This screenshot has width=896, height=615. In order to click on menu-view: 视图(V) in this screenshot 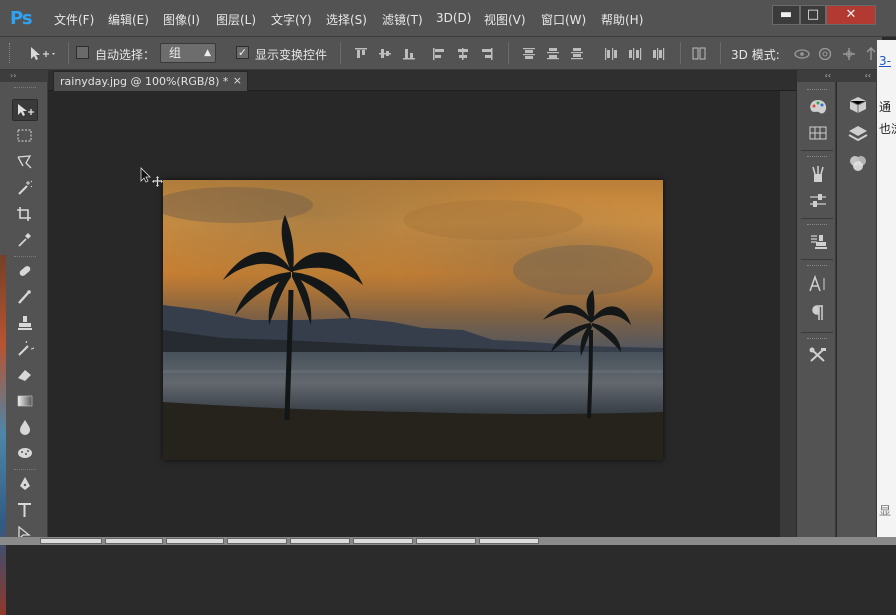, I will do `click(505, 19)`.